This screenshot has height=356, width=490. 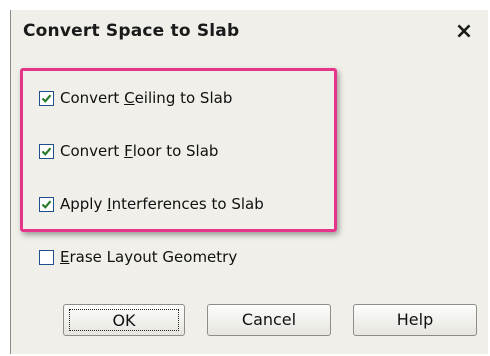 I want to click on ok-button-focus: OK, so click(x=124, y=320).